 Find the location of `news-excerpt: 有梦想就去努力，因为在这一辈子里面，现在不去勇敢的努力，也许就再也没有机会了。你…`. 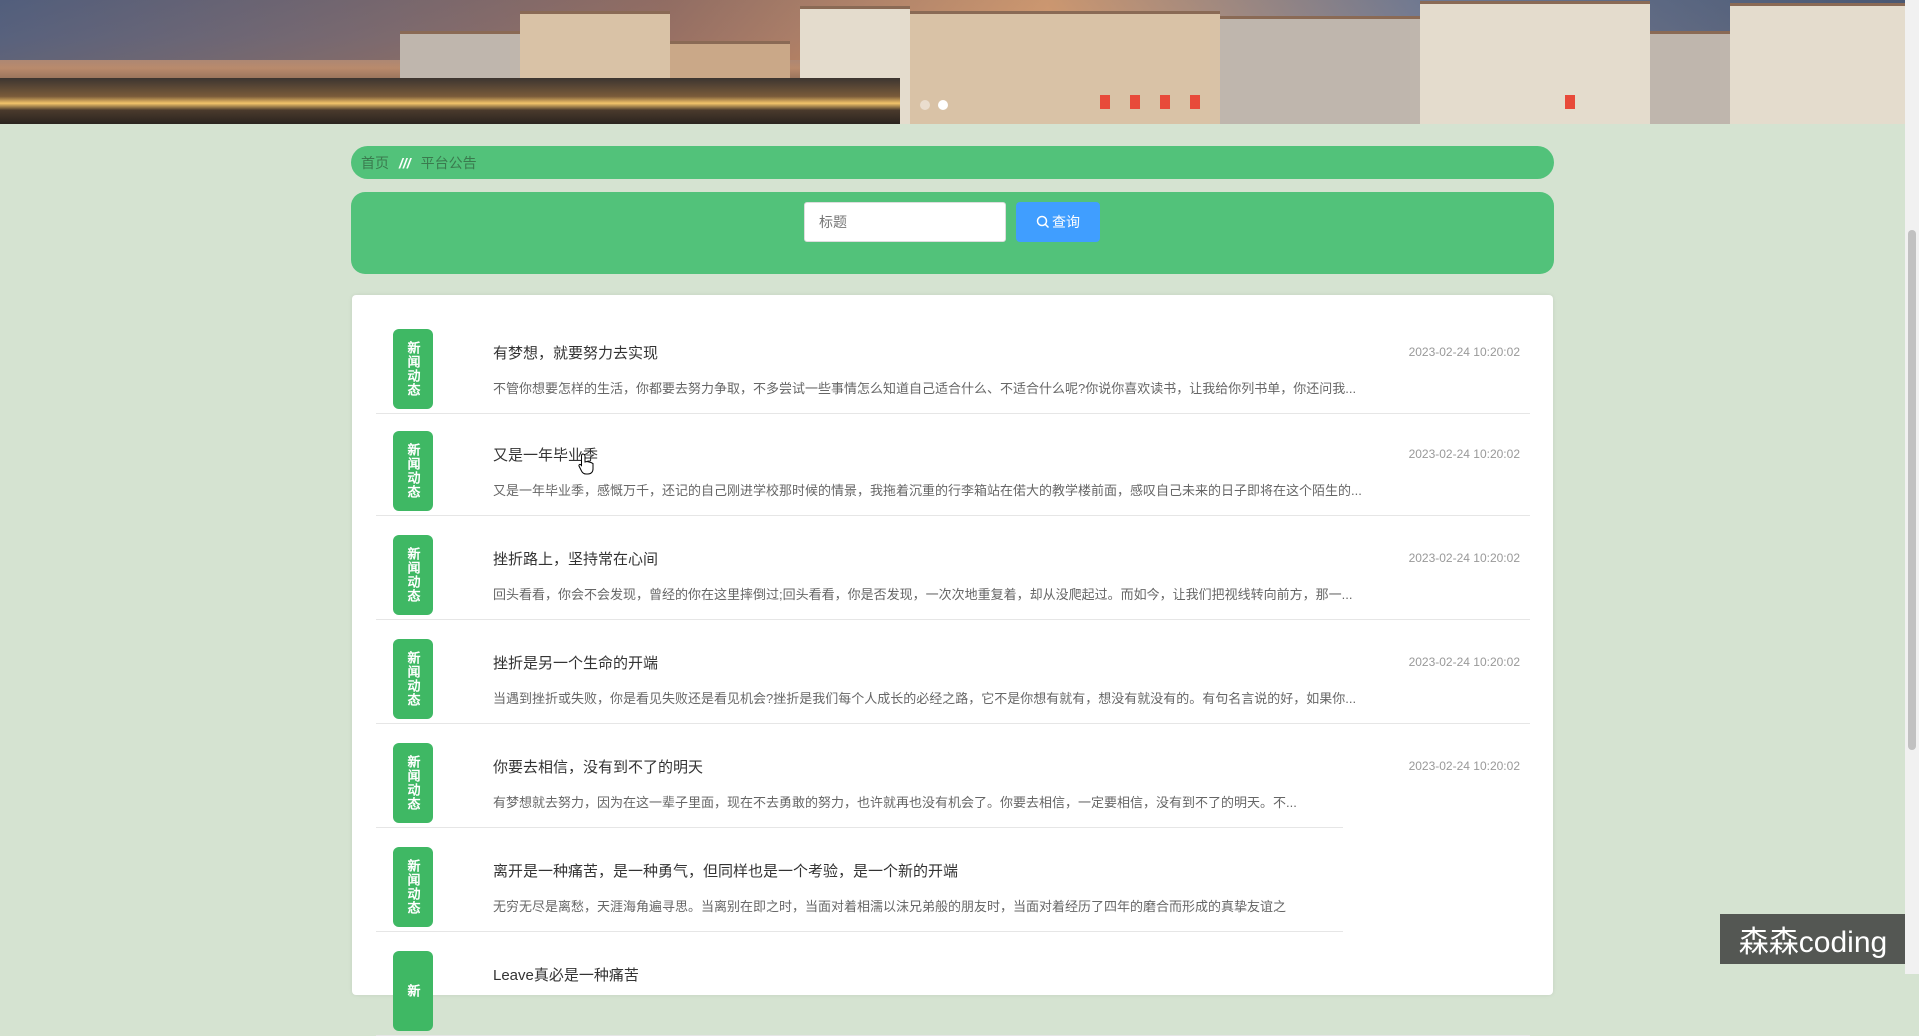

news-excerpt: 有梦想就去努力，因为在这一辈子里面，现在不去勇敢的努力，也许就再也没有机会了。你… is located at coordinates (895, 802).